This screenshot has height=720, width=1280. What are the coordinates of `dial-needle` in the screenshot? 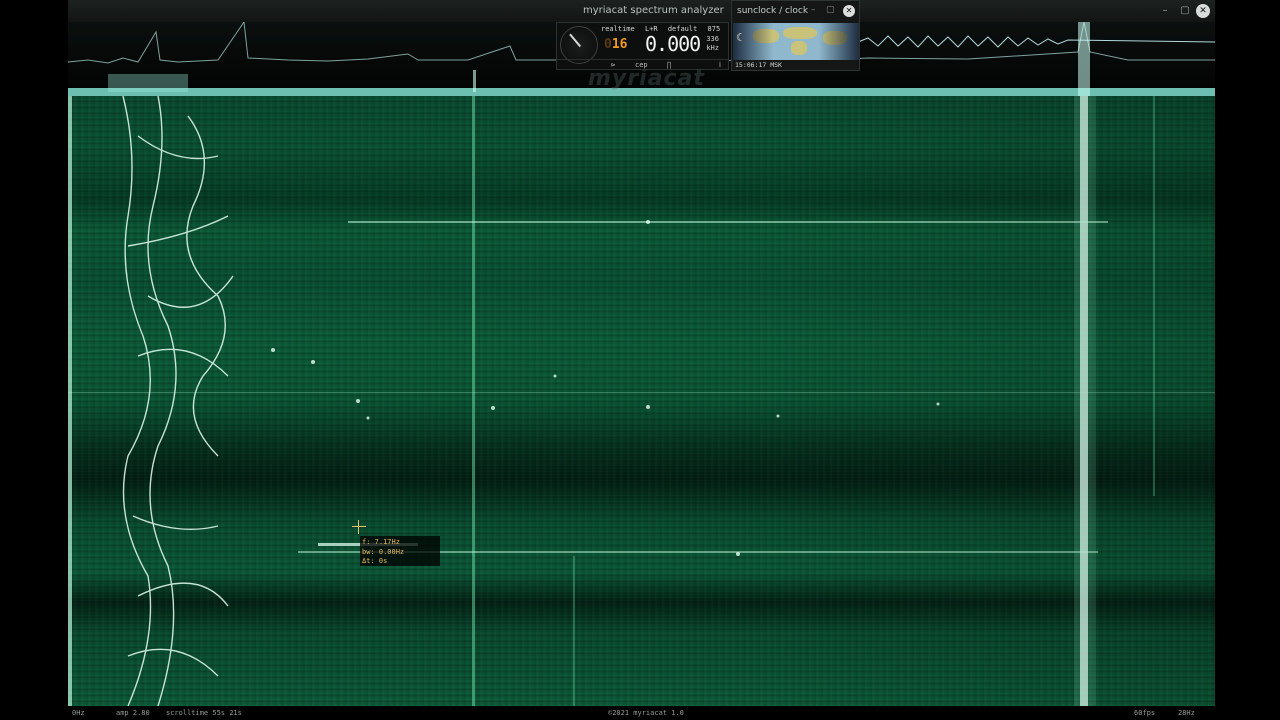 It's located at (575, 40).